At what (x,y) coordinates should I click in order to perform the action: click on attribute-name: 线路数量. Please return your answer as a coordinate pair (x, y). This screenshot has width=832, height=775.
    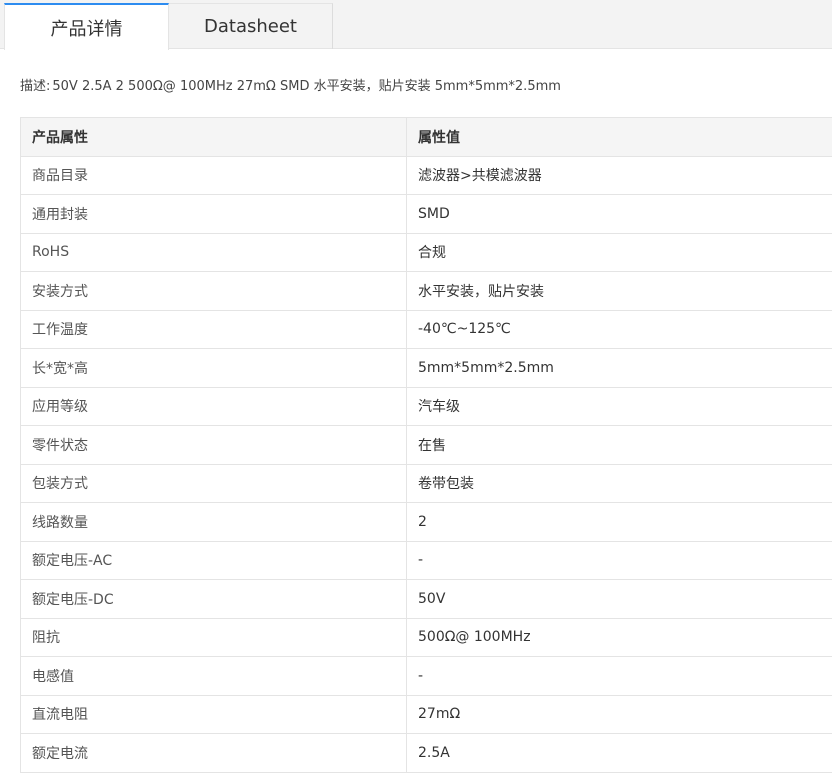
    Looking at the image, I should click on (213, 522).